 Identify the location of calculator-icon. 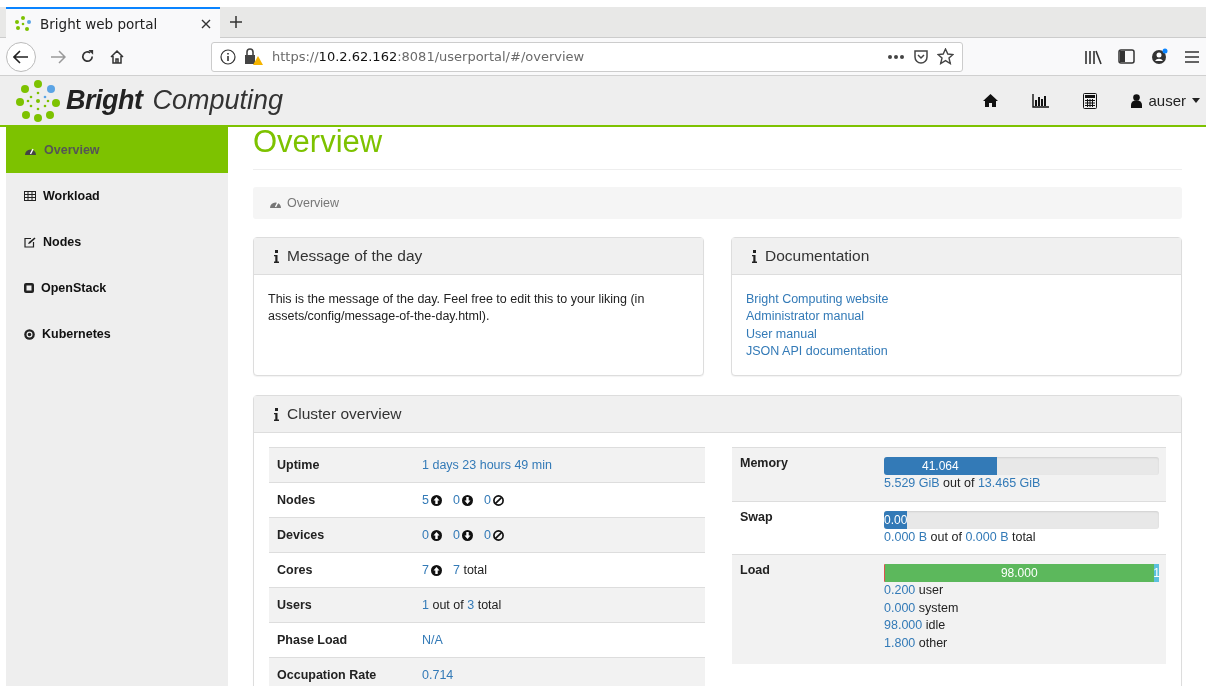
(1090, 100).